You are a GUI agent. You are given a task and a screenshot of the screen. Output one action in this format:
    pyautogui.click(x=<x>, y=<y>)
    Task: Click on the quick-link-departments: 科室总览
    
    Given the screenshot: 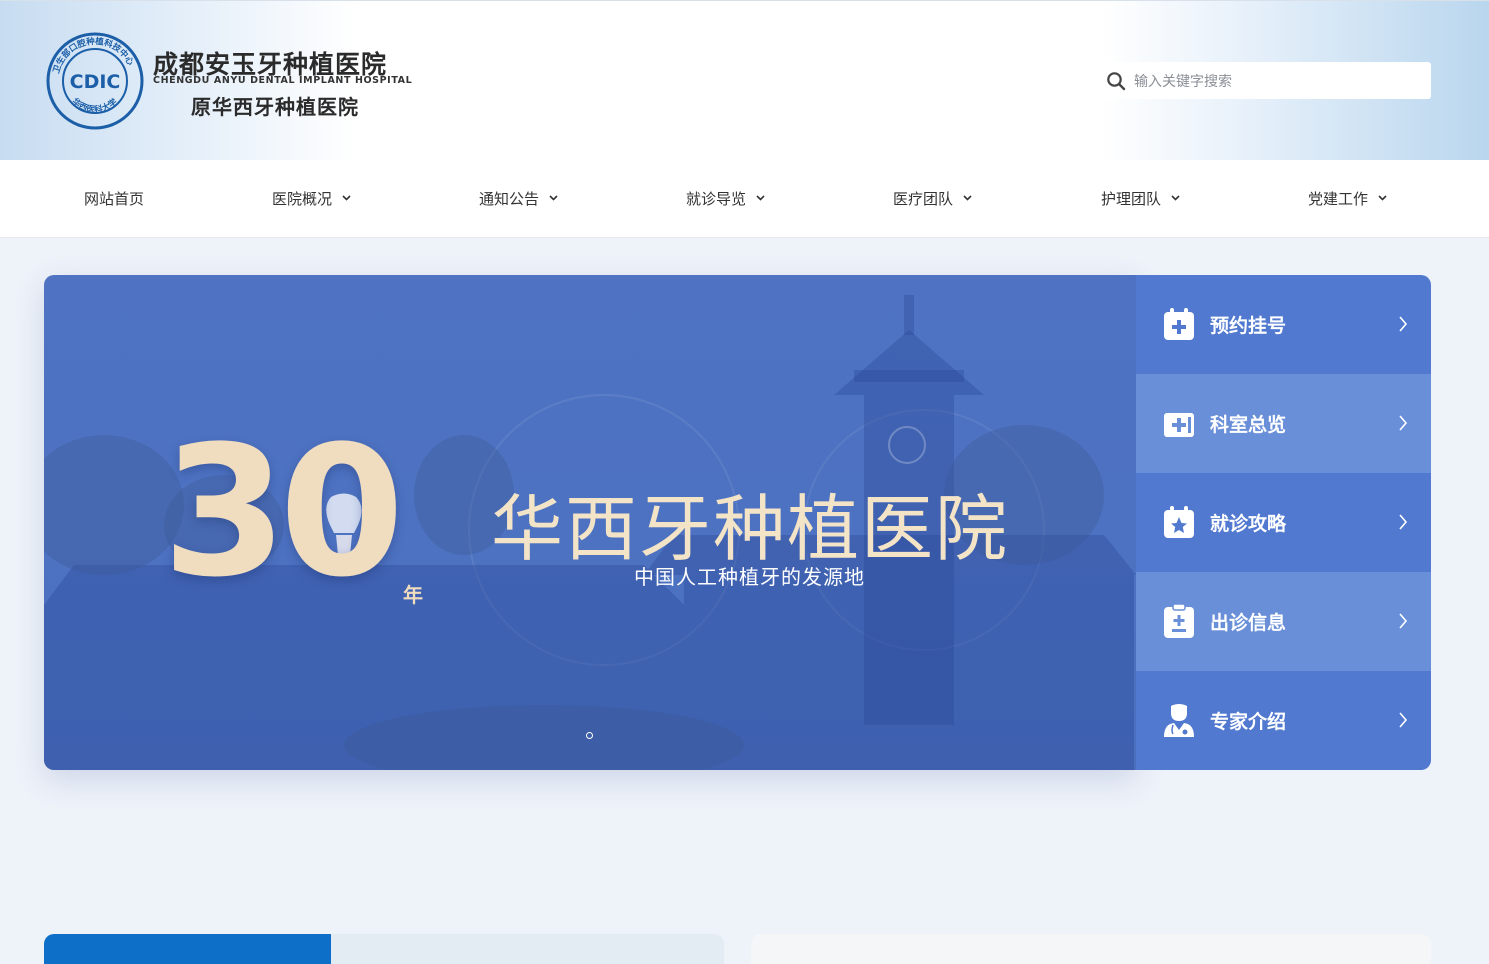 What is the action you would take?
    pyautogui.click(x=1283, y=423)
    